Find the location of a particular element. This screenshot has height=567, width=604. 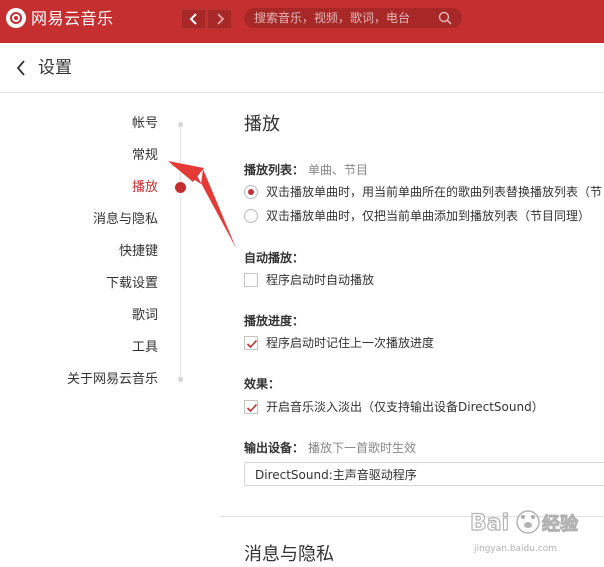

effects-option: 开启音乐淡入淡出（仅支持输出设备DirectSound） is located at coordinates (394, 407).